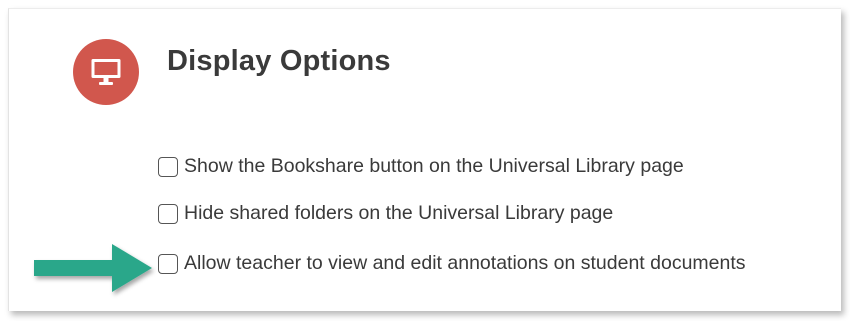  I want to click on section-title: Display Options, so click(279, 61).